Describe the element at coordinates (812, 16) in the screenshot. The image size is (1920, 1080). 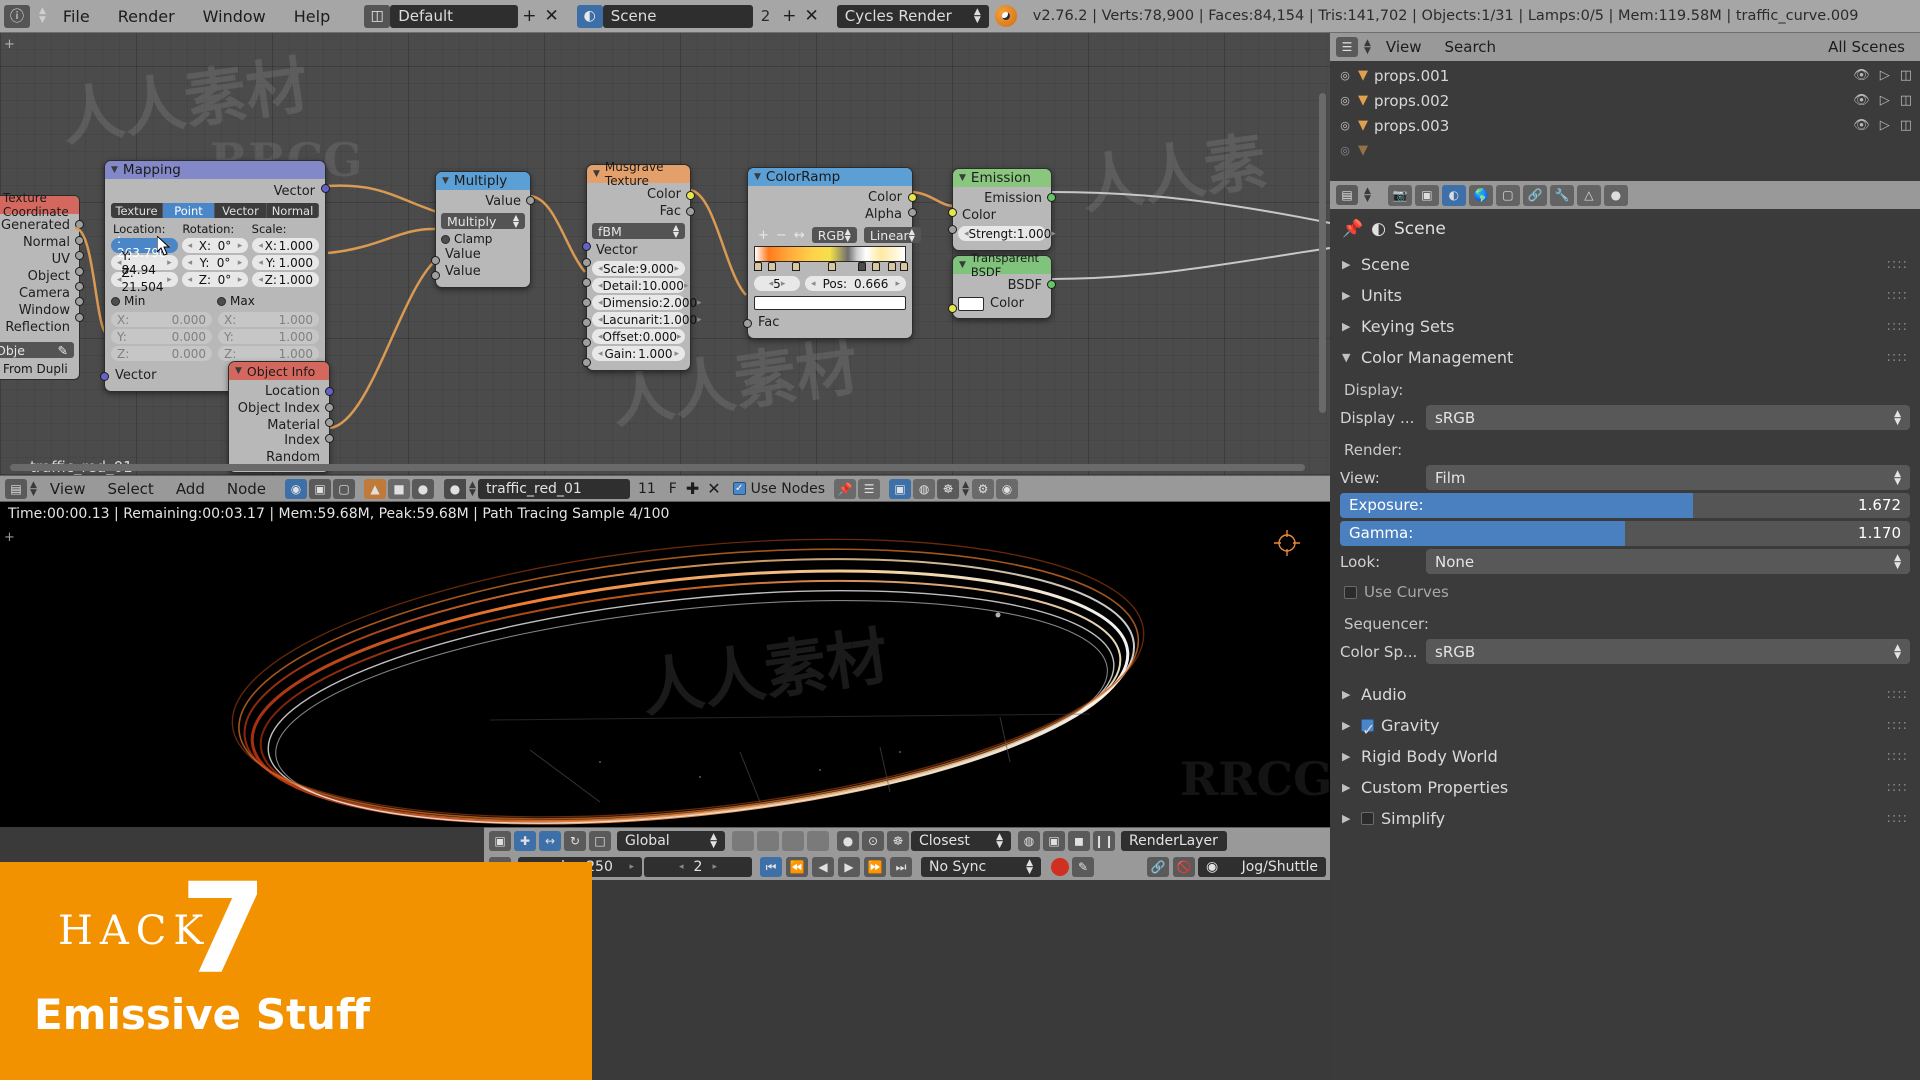
I see `delete-scene-button: ✕` at that location.